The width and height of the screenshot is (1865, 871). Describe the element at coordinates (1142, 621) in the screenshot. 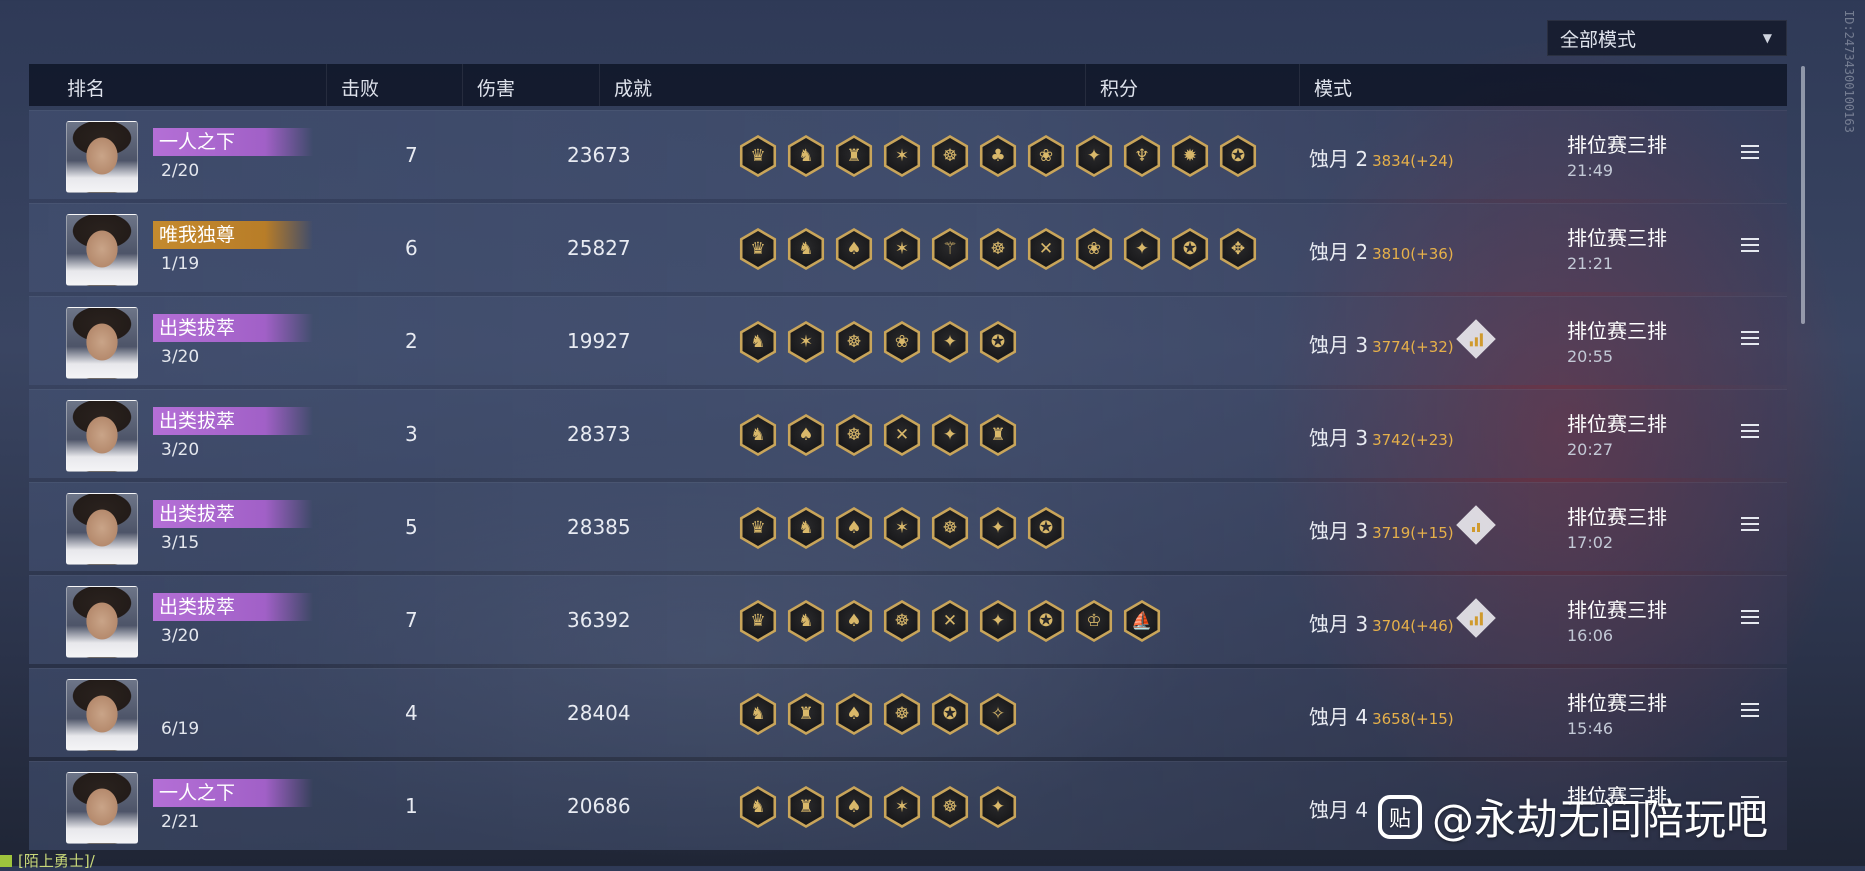

I see `achievement-badge-icon: ⛵` at that location.